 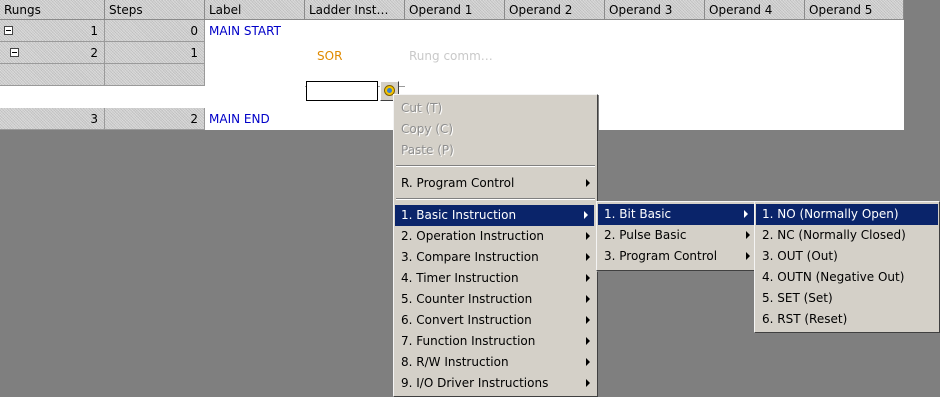 What do you see at coordinates (52, 10) in the screenshot?
I see `column-header-rungs: Rungs` at bounding box center [52, 10].